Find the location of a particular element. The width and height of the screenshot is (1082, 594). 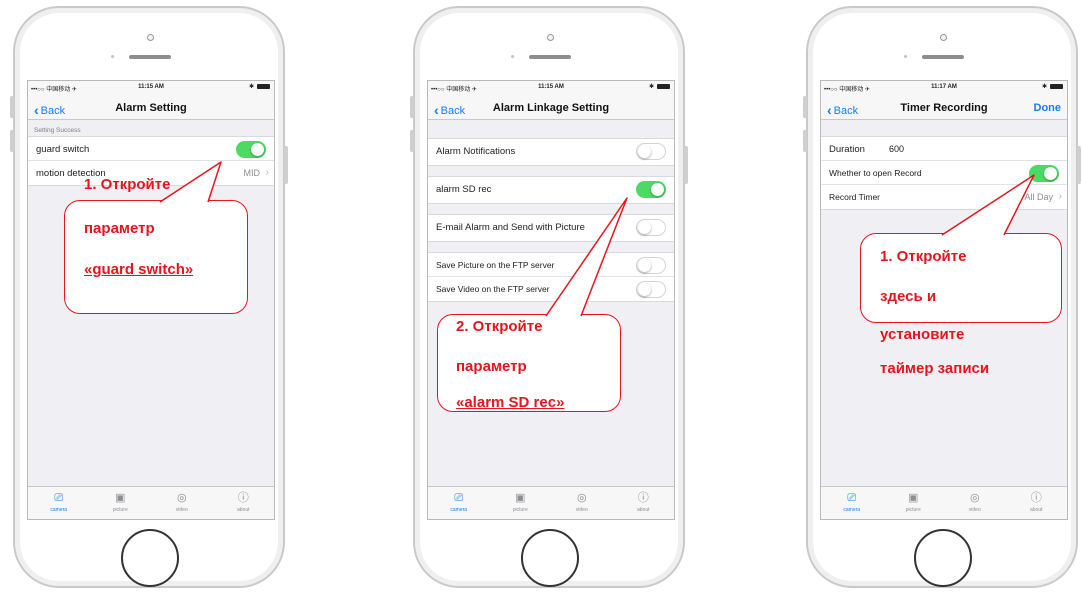

callout-2-line-1: 2. Откройте is located at coordinates (499, 326).